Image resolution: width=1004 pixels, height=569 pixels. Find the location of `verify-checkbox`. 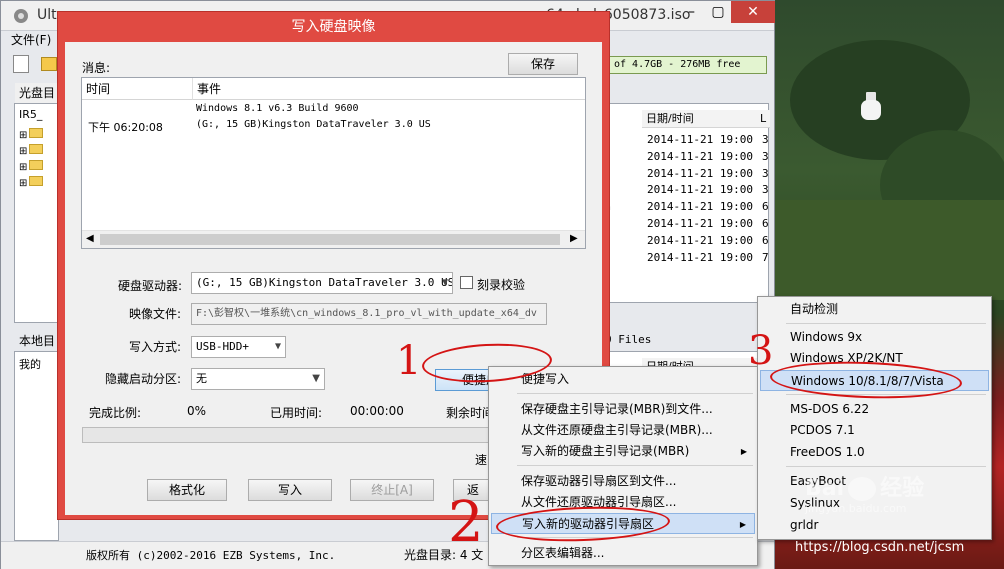

verify-checkbox is located at coordinates (466, 282).